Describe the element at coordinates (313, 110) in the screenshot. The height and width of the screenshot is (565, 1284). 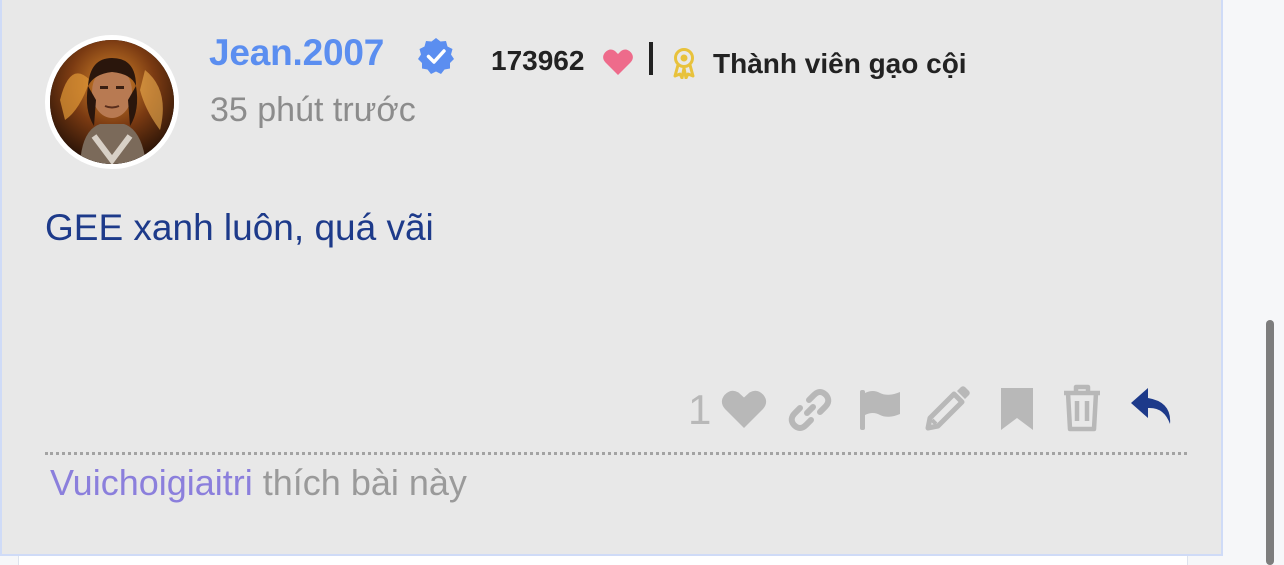
I see `post-timestamp: 35 phút trước` at that location.